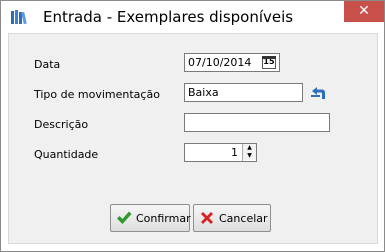  I want to click on tipo-label: Tipo de movimentação, so click(97, 94).